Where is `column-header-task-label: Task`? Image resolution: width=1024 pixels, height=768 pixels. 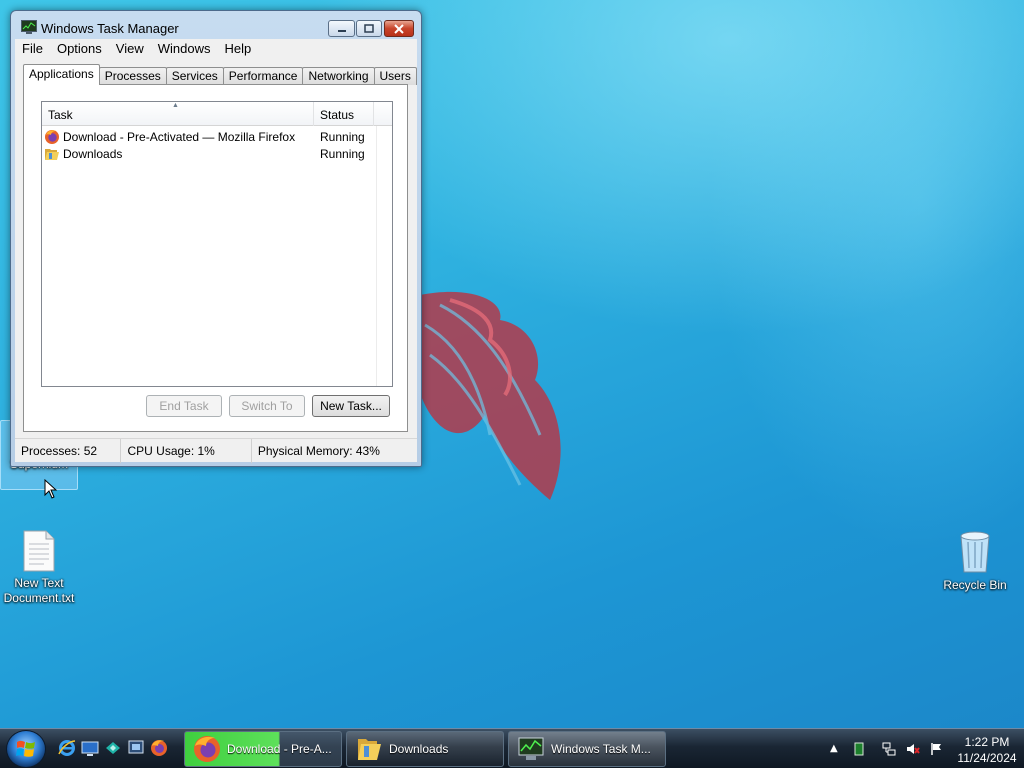
column-header-task-label: Task is located at coordinates (60, 115).